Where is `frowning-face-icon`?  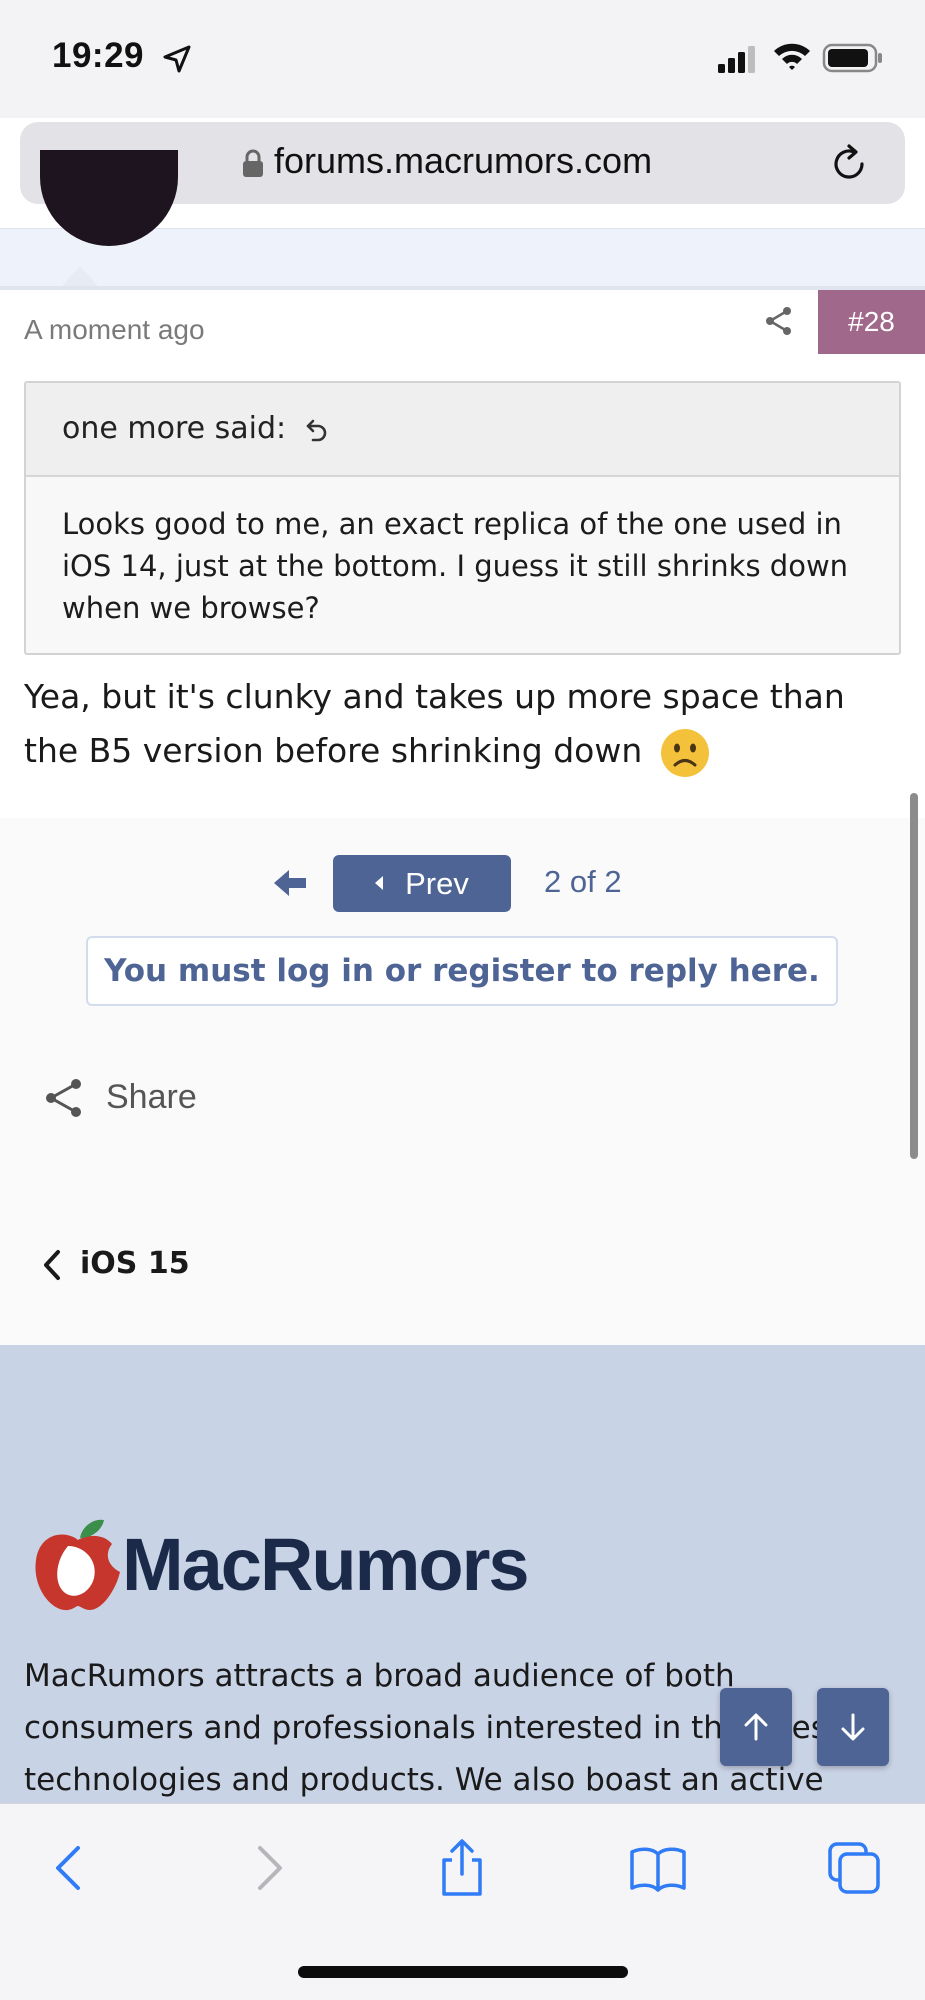
frowning-face-icon is located at coordinates (684, 752).